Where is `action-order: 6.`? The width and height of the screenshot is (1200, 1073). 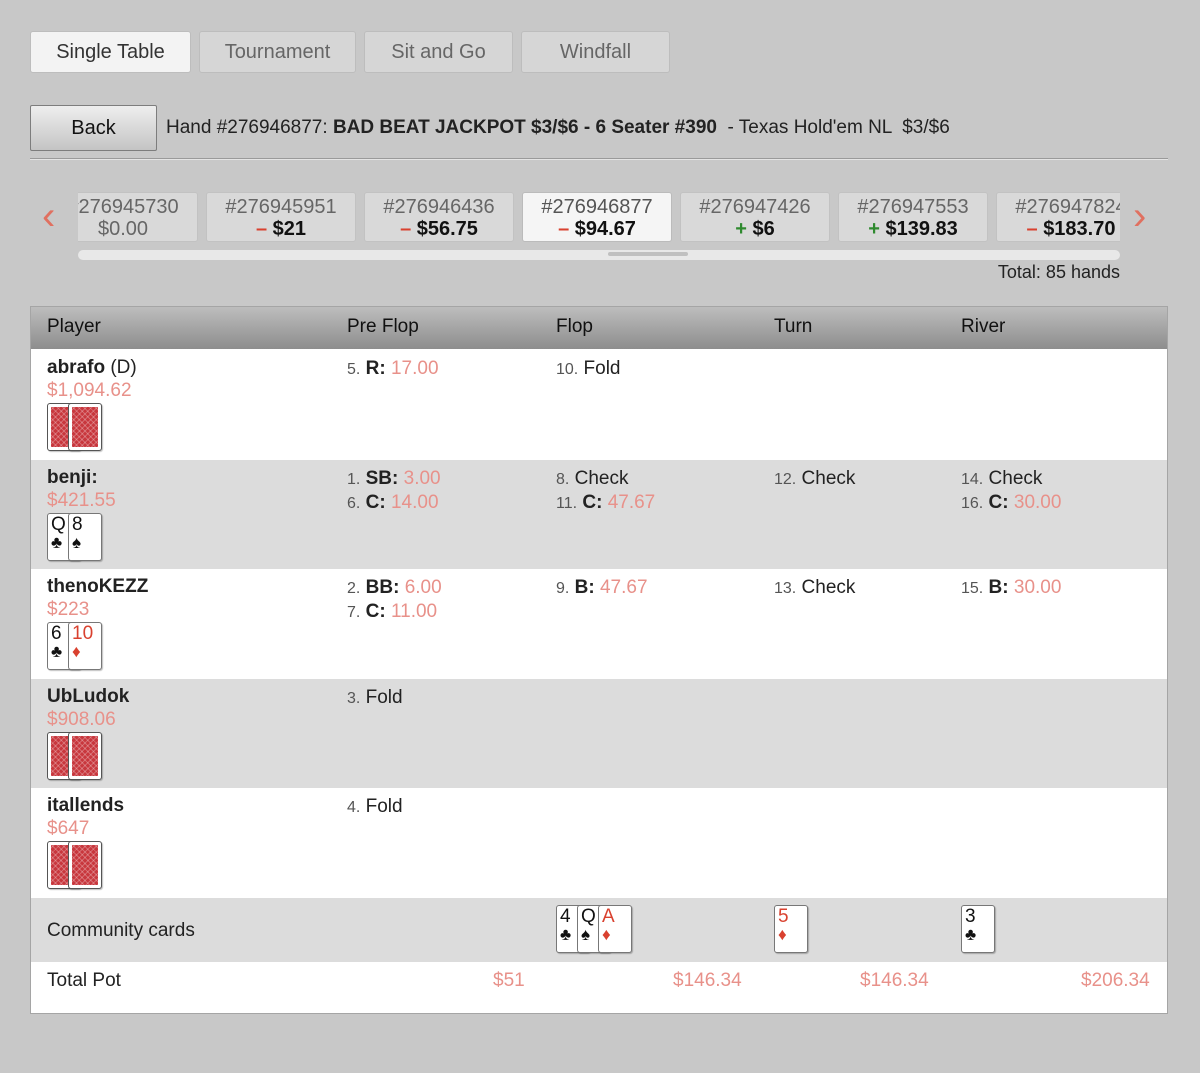 action-order: 6. is located at coordinates (354, 503).